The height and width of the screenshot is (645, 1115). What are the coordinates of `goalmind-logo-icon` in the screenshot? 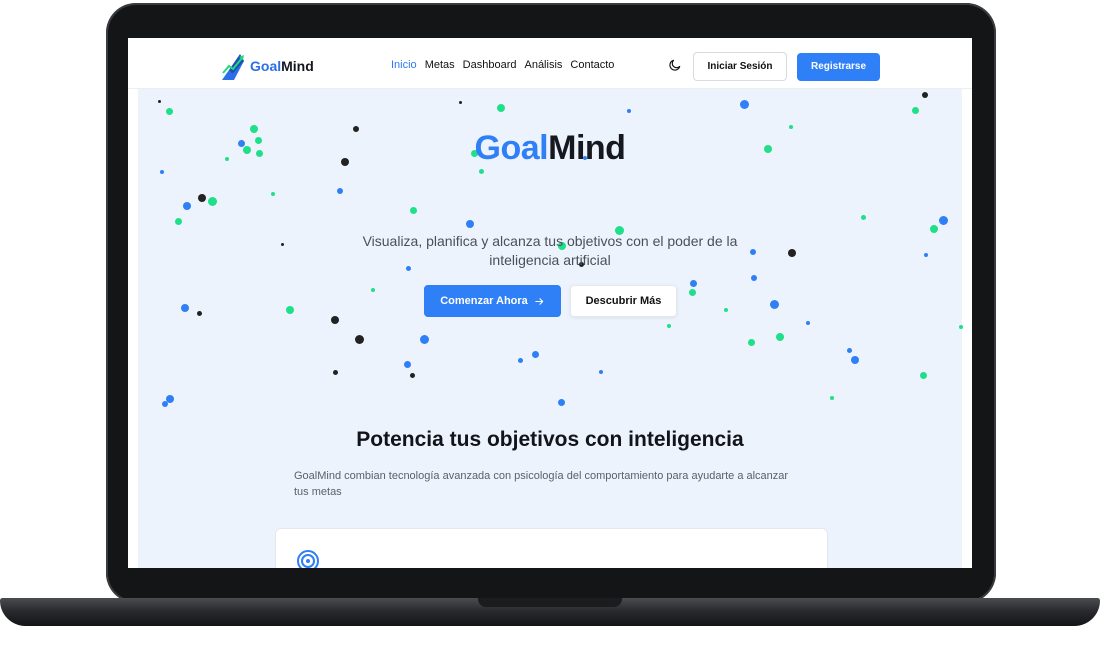 It's located at (233, 67).